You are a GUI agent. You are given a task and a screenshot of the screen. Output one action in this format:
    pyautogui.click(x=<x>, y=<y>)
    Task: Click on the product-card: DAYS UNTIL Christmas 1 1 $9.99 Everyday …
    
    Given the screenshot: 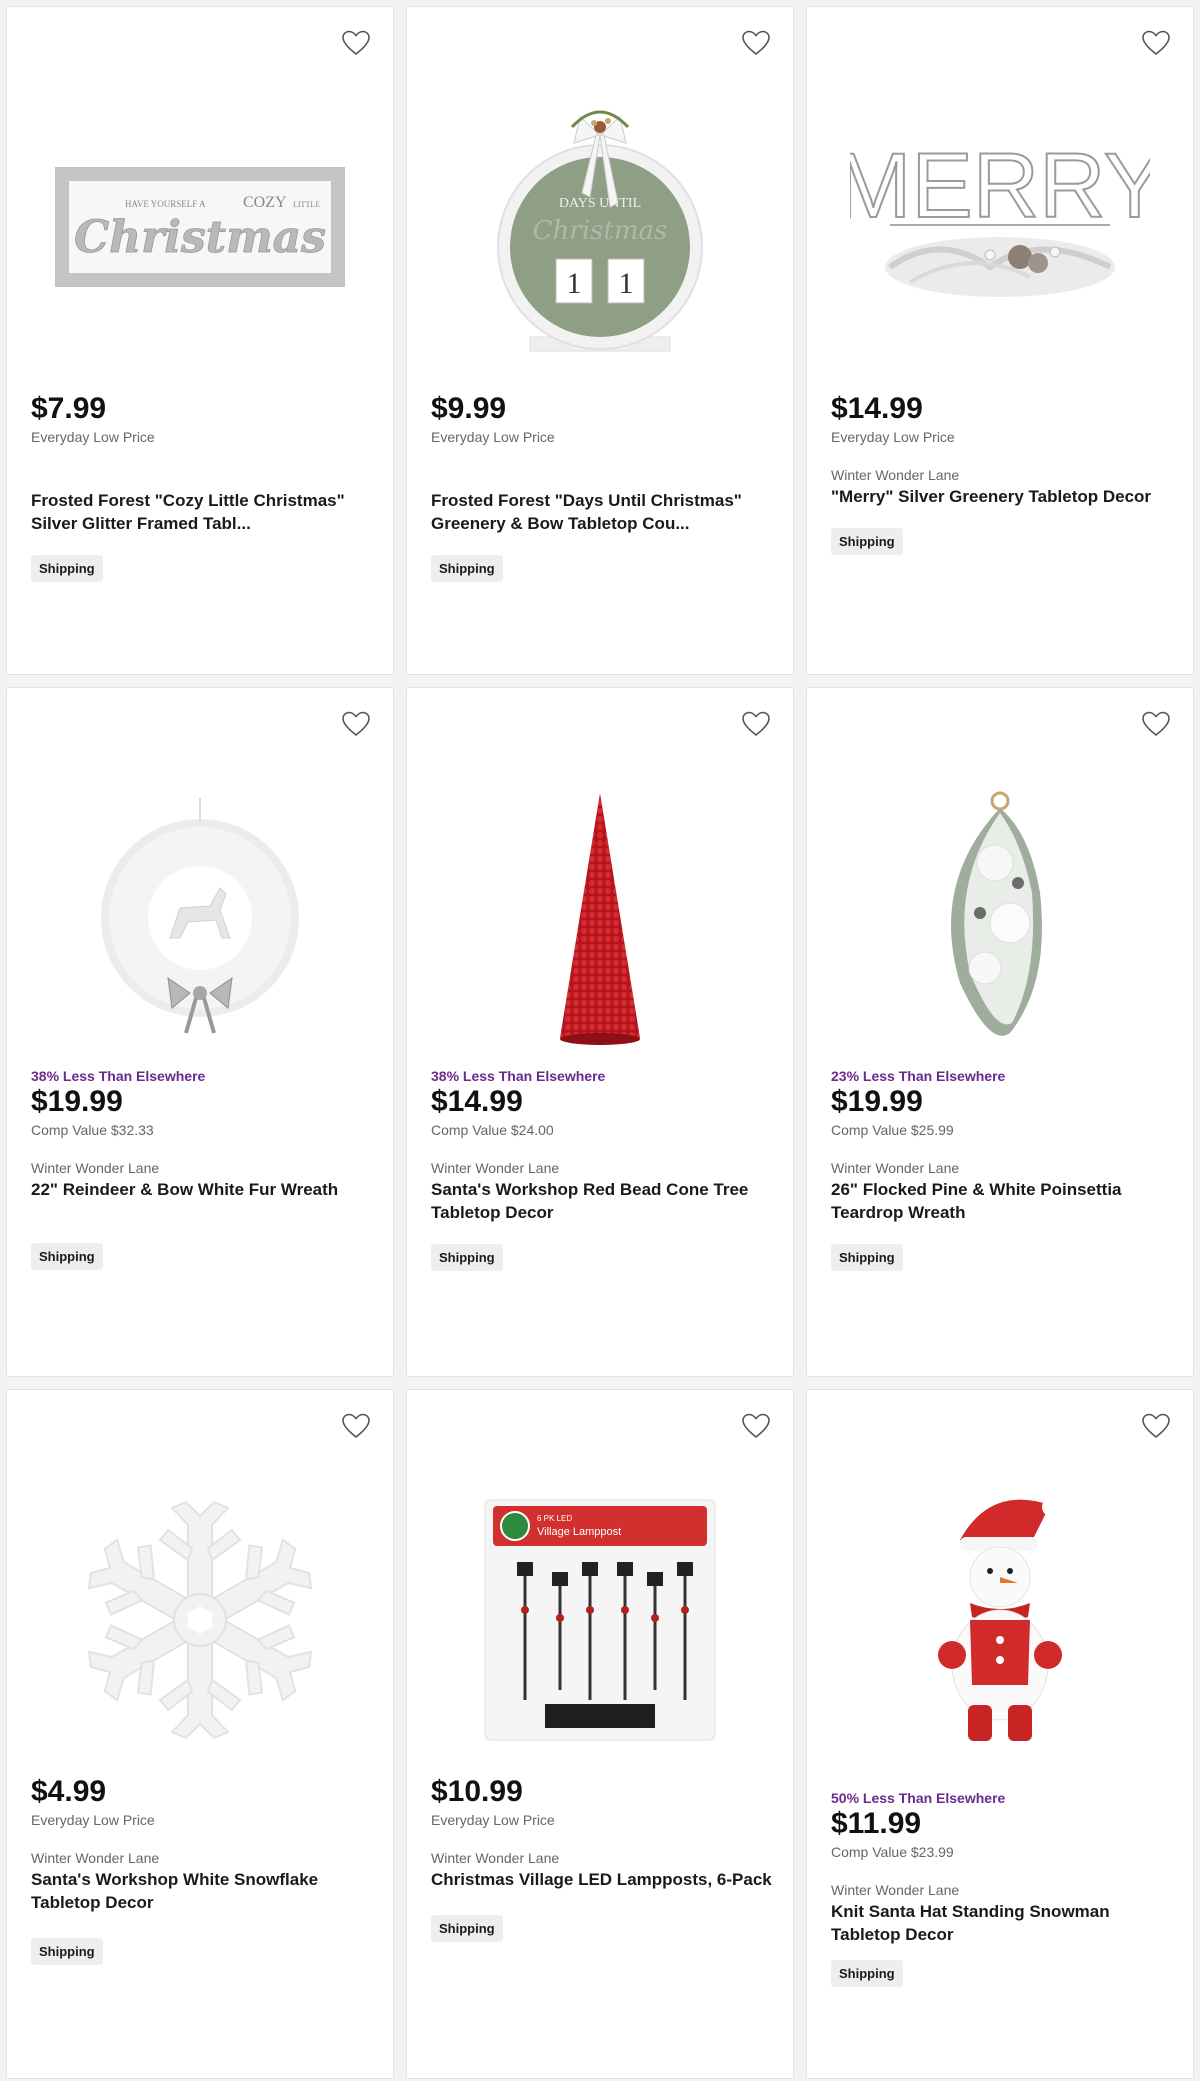 What is the action you would take?
    pyautogui.click(x=600, y=340)
    